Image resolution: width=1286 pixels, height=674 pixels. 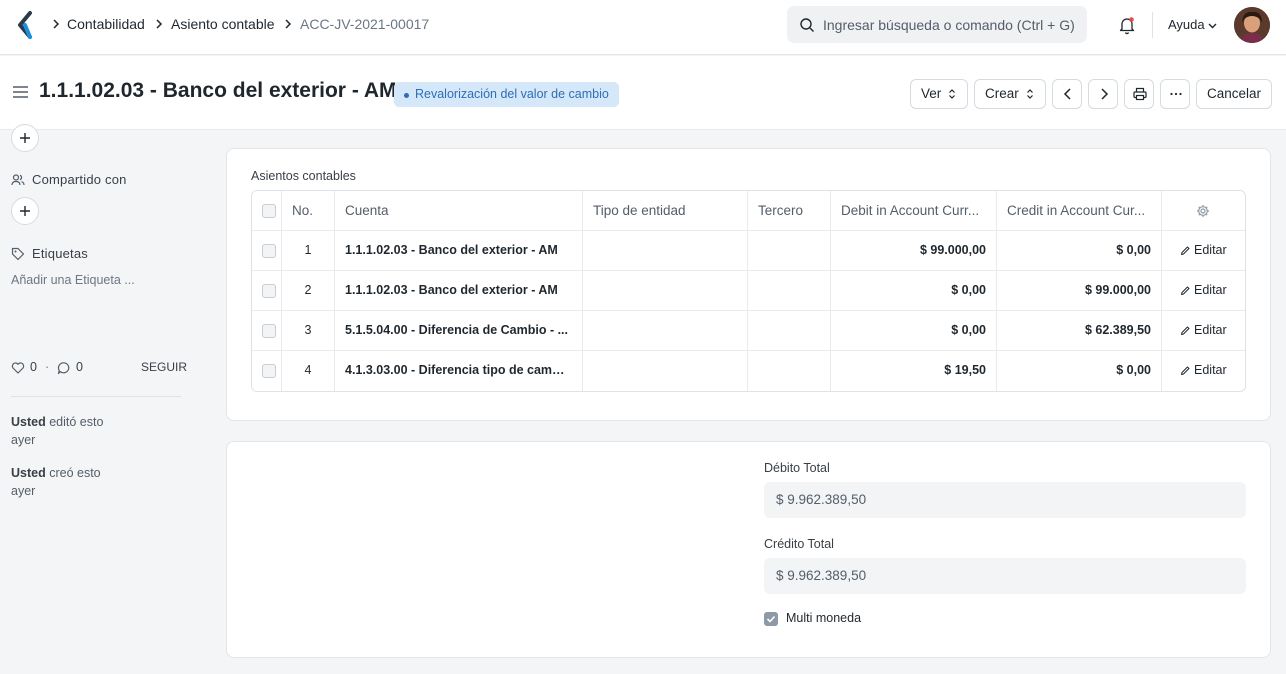 What do you see at coordinates (1005, 500) in the screenshot?
I see `total-debit-field: $ 9.962.389,50` at bounding box center [1005, 500].